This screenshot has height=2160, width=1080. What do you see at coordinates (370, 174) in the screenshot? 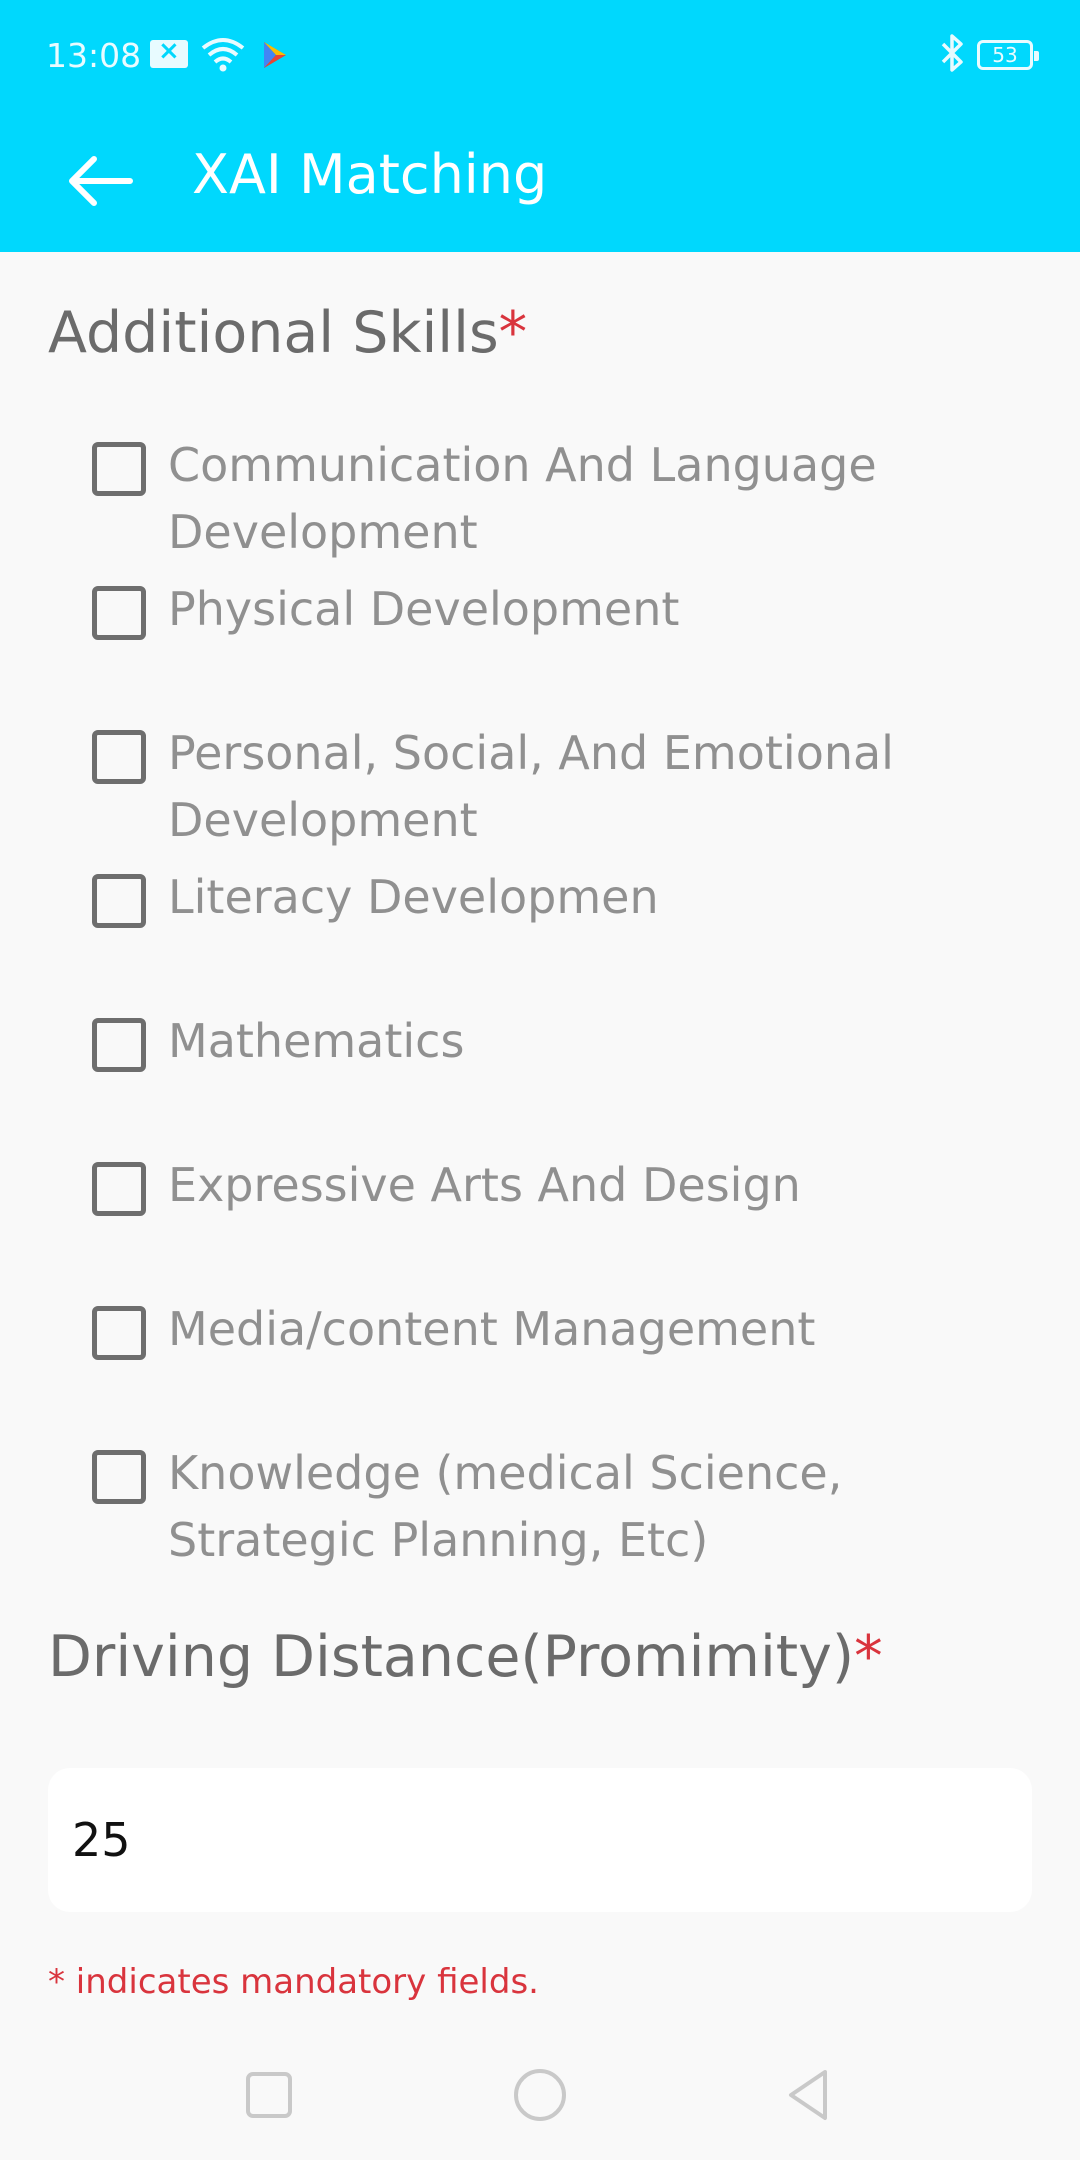
I see `app-title: XAI Matching` at bounding box center [370, 174].